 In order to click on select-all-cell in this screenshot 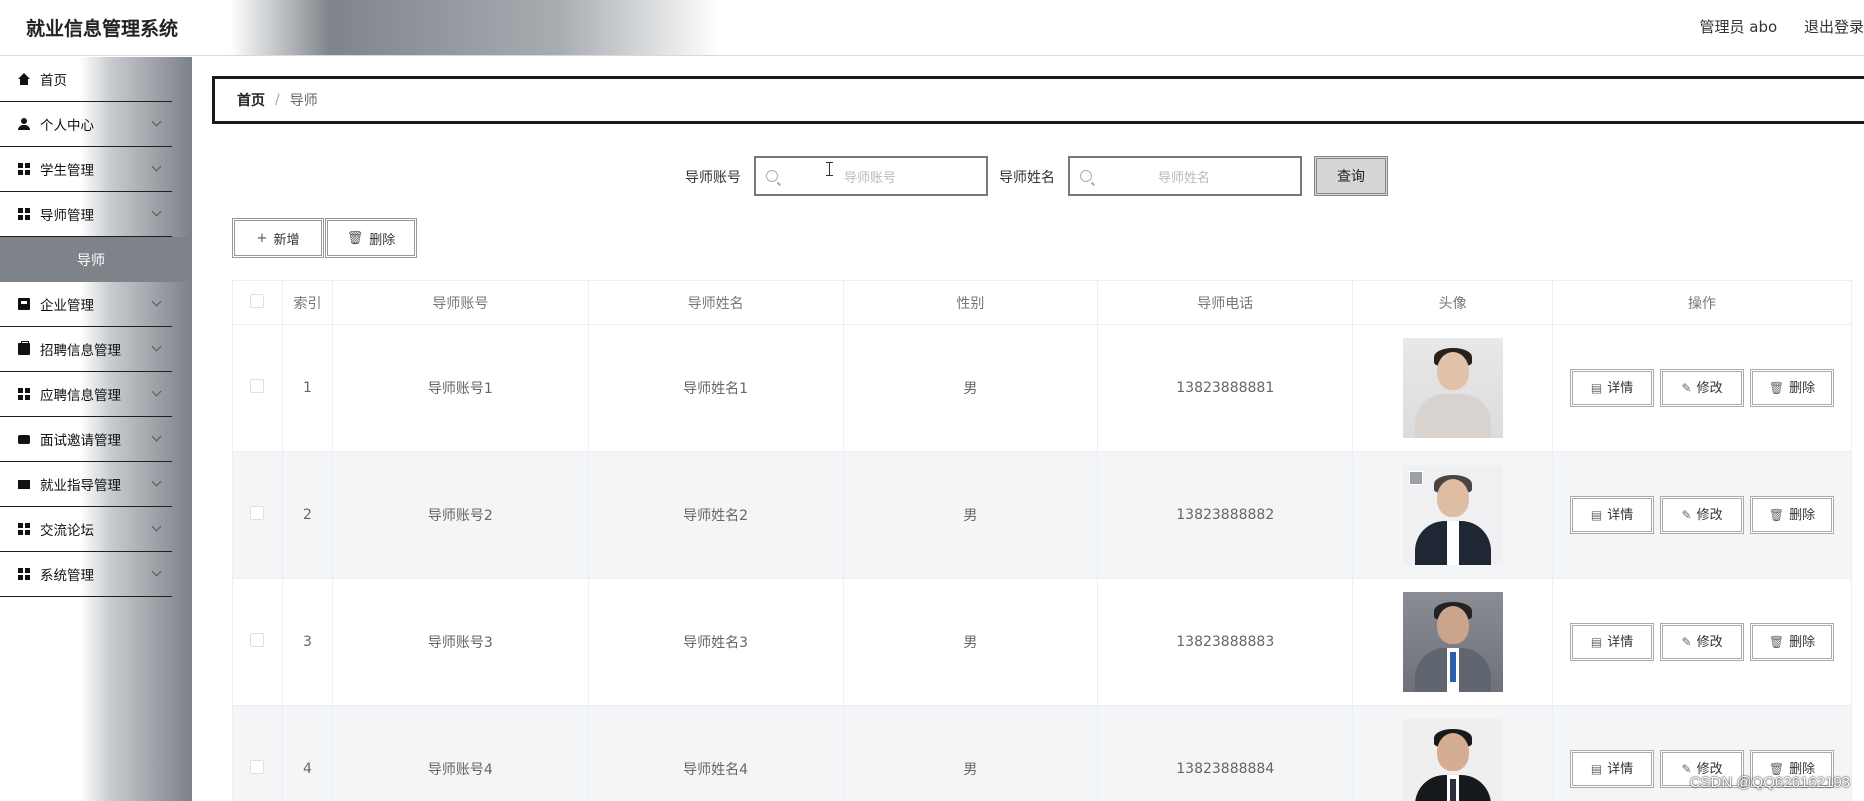, I will do `click(257, 302)`.